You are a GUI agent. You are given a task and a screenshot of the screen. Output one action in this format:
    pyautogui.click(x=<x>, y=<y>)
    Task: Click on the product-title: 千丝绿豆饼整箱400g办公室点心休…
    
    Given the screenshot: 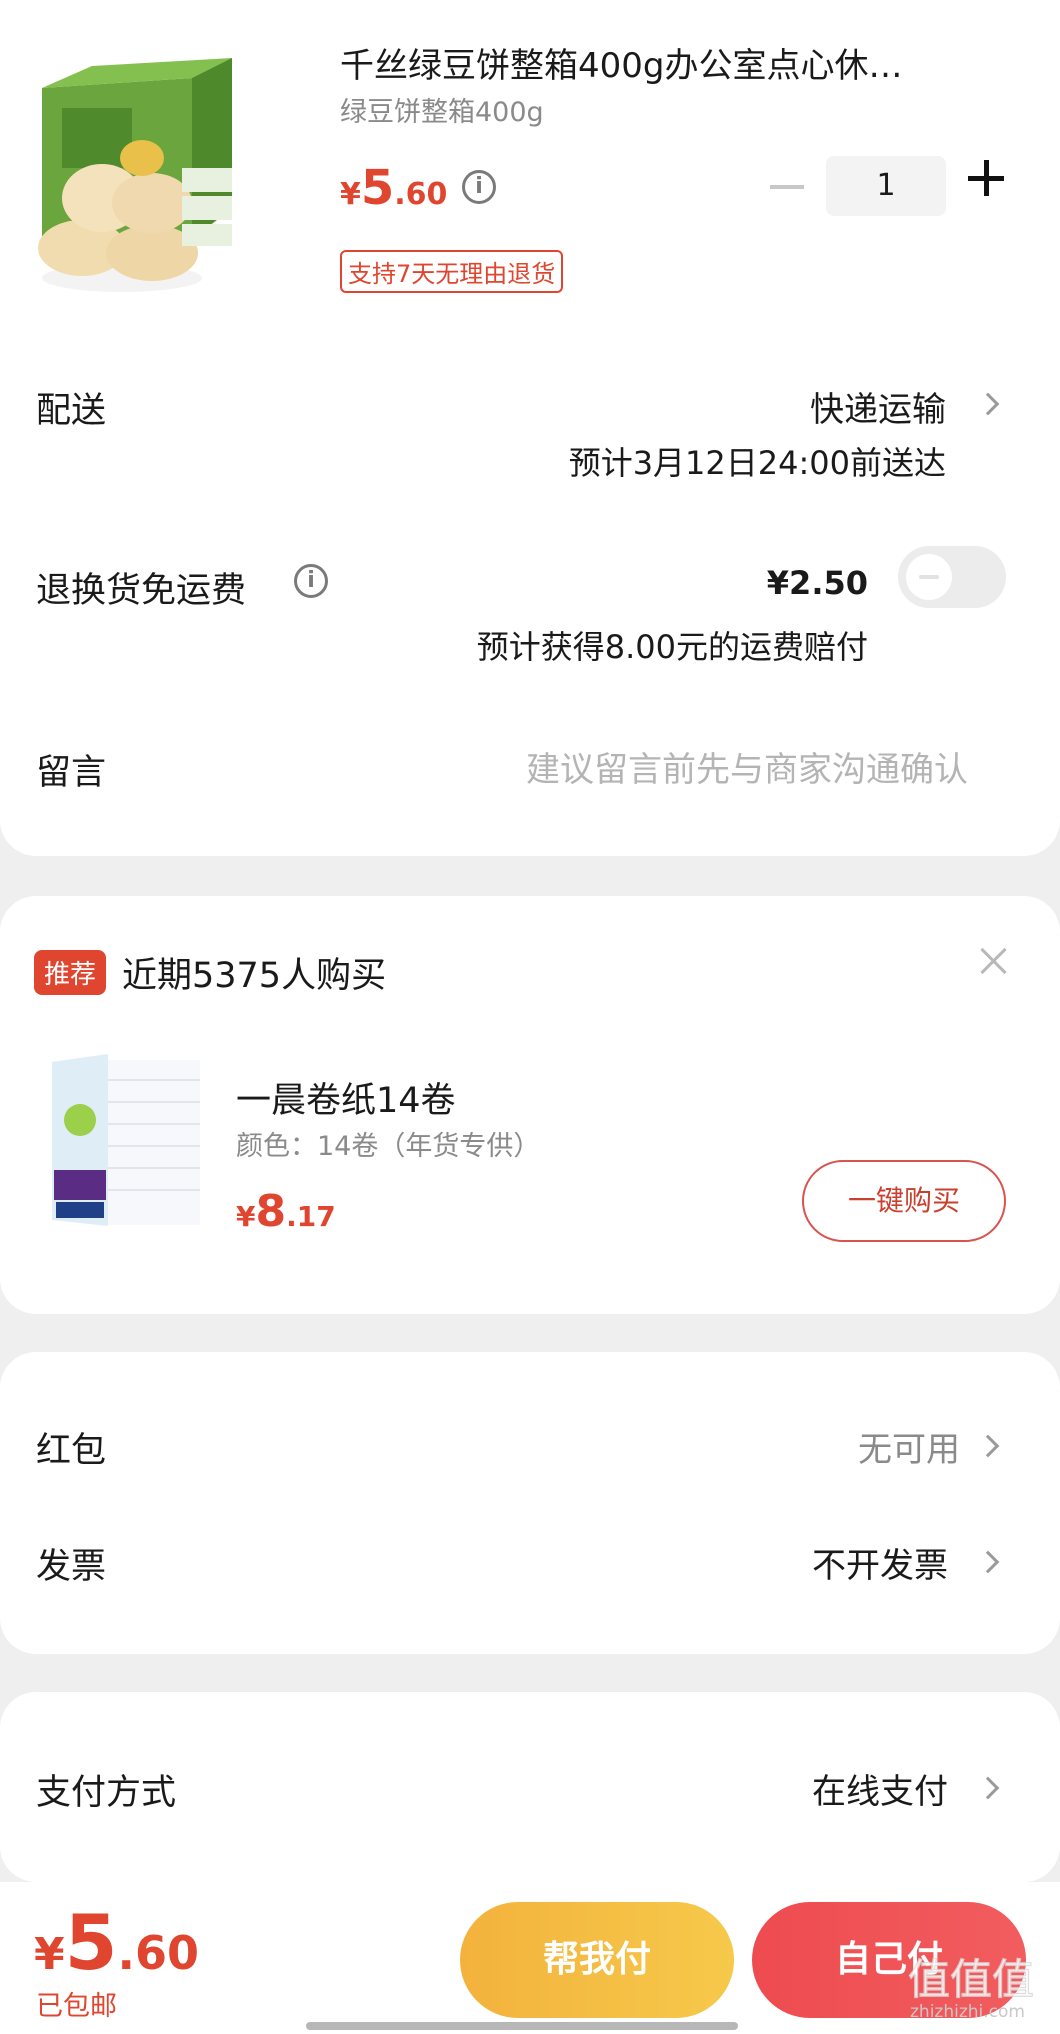 What is the action you would take?
    pyautogui.click(x=665, y=62)
    